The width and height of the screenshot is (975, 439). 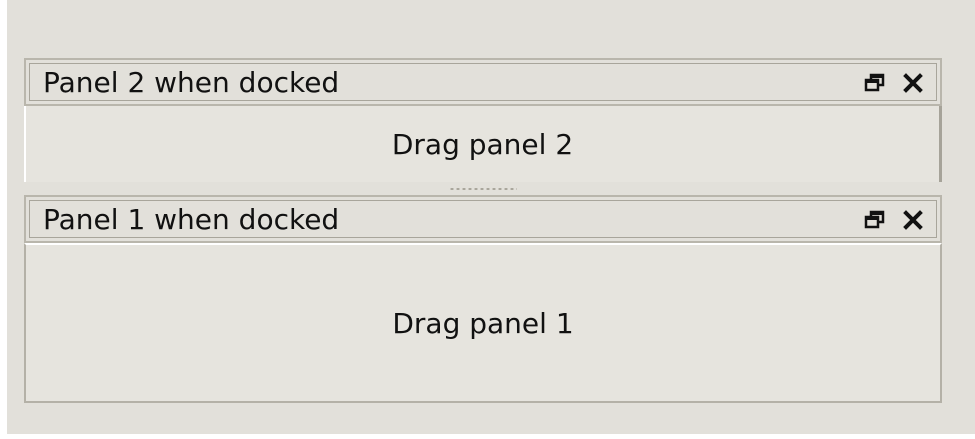 I want to click on panel-2-float-button, so click(x=875, y=83).